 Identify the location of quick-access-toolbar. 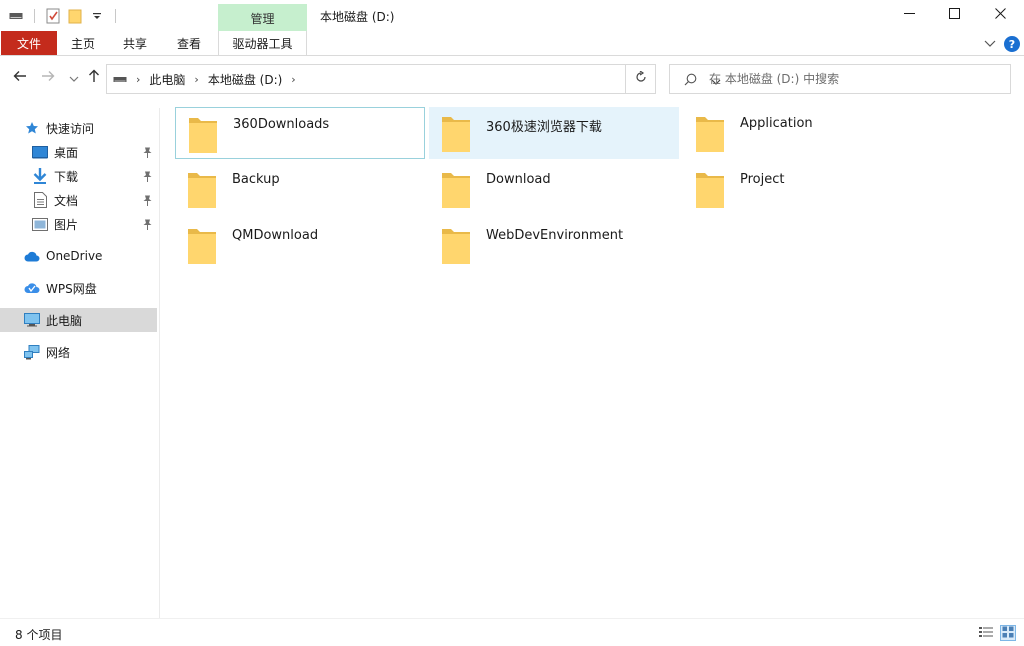
(64, 16).